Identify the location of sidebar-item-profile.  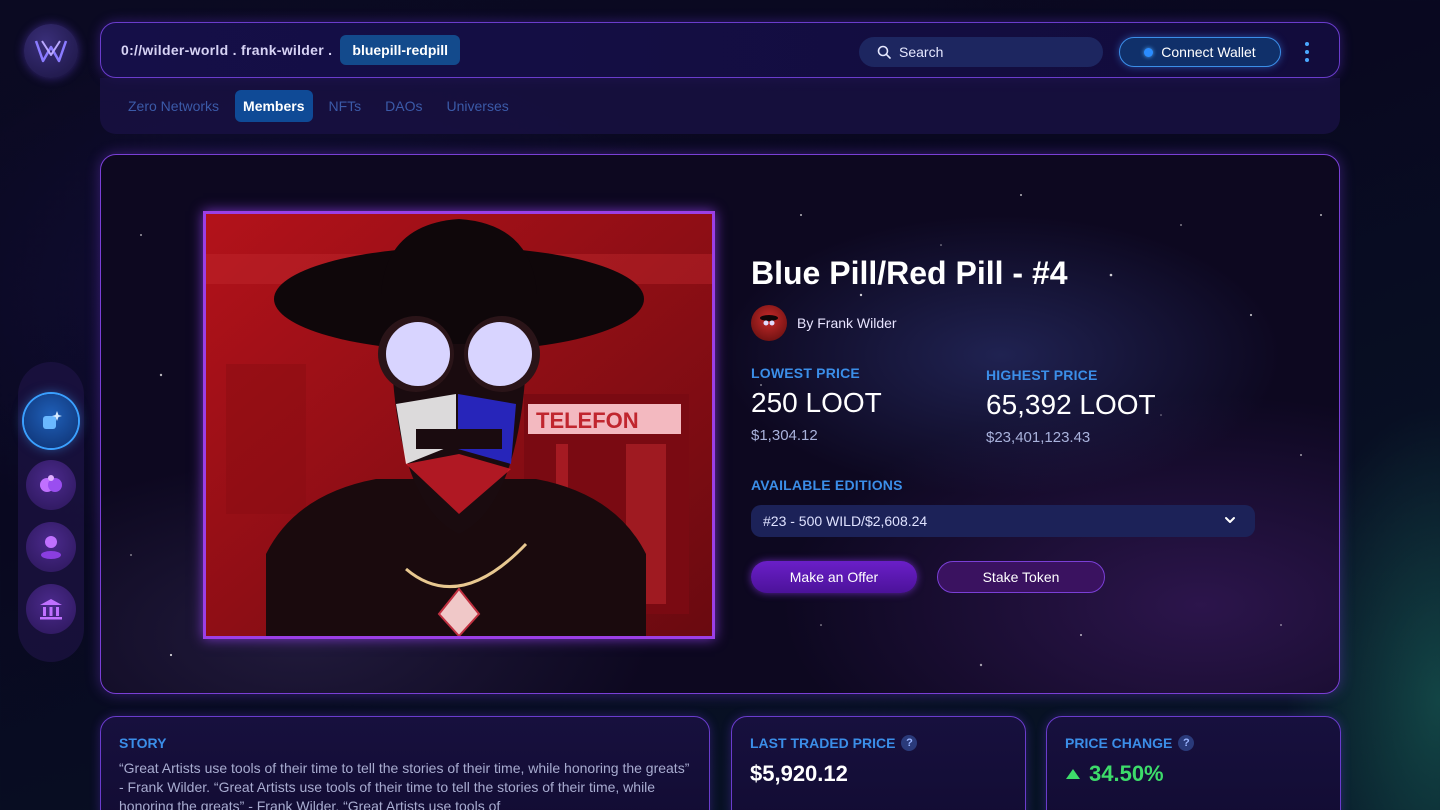
(51, 547).